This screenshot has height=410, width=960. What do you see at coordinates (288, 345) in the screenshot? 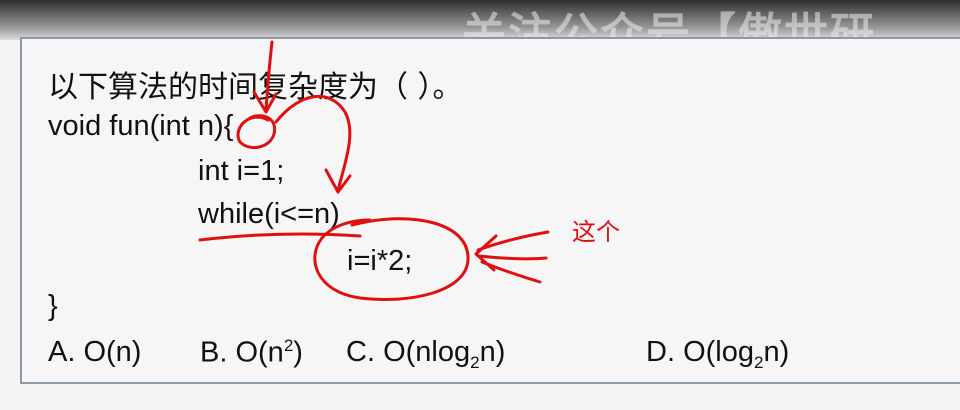
I see `option-b-sup: 2` at bounding box center [288, 345].